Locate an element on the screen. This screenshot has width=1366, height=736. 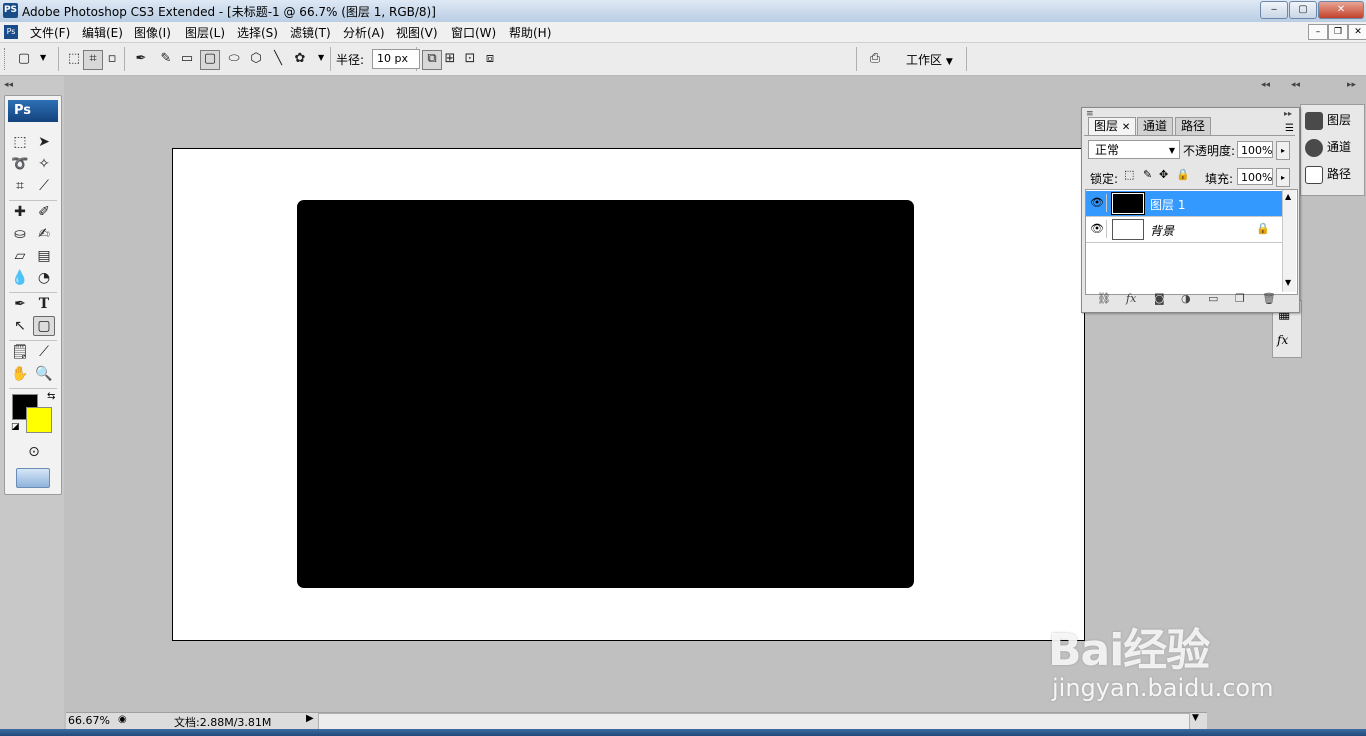
adjustment-layer-icon: ◑ is located at coordinates (1186, 298).